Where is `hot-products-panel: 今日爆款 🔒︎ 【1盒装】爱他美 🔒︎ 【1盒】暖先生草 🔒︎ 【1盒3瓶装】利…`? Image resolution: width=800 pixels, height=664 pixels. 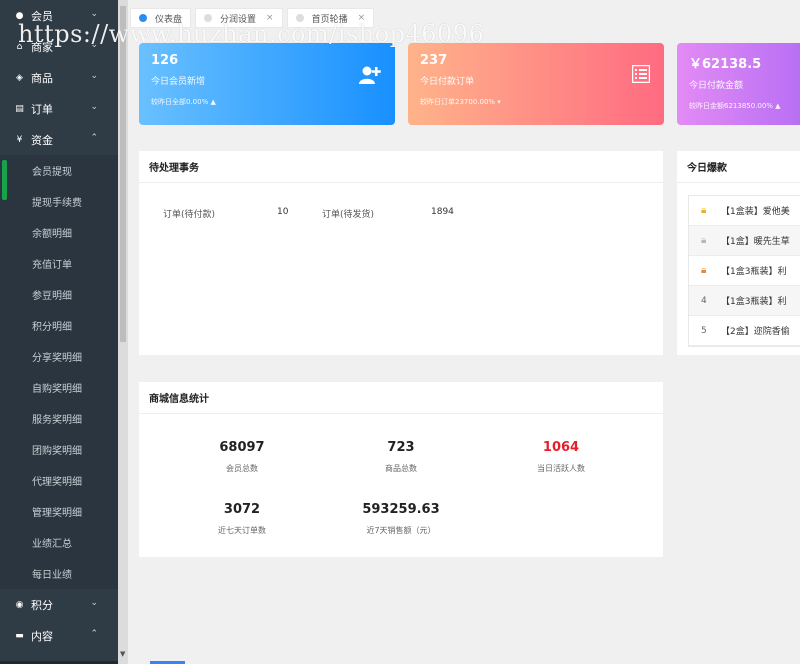 hot-products-panel: 今日爆款 🔒︎ 【1盒装】爱他美 🔒︎ 【1盒】暖先生草 🔒︎ 【1盒3瓶装】利… is located at coordinates (738, 253).